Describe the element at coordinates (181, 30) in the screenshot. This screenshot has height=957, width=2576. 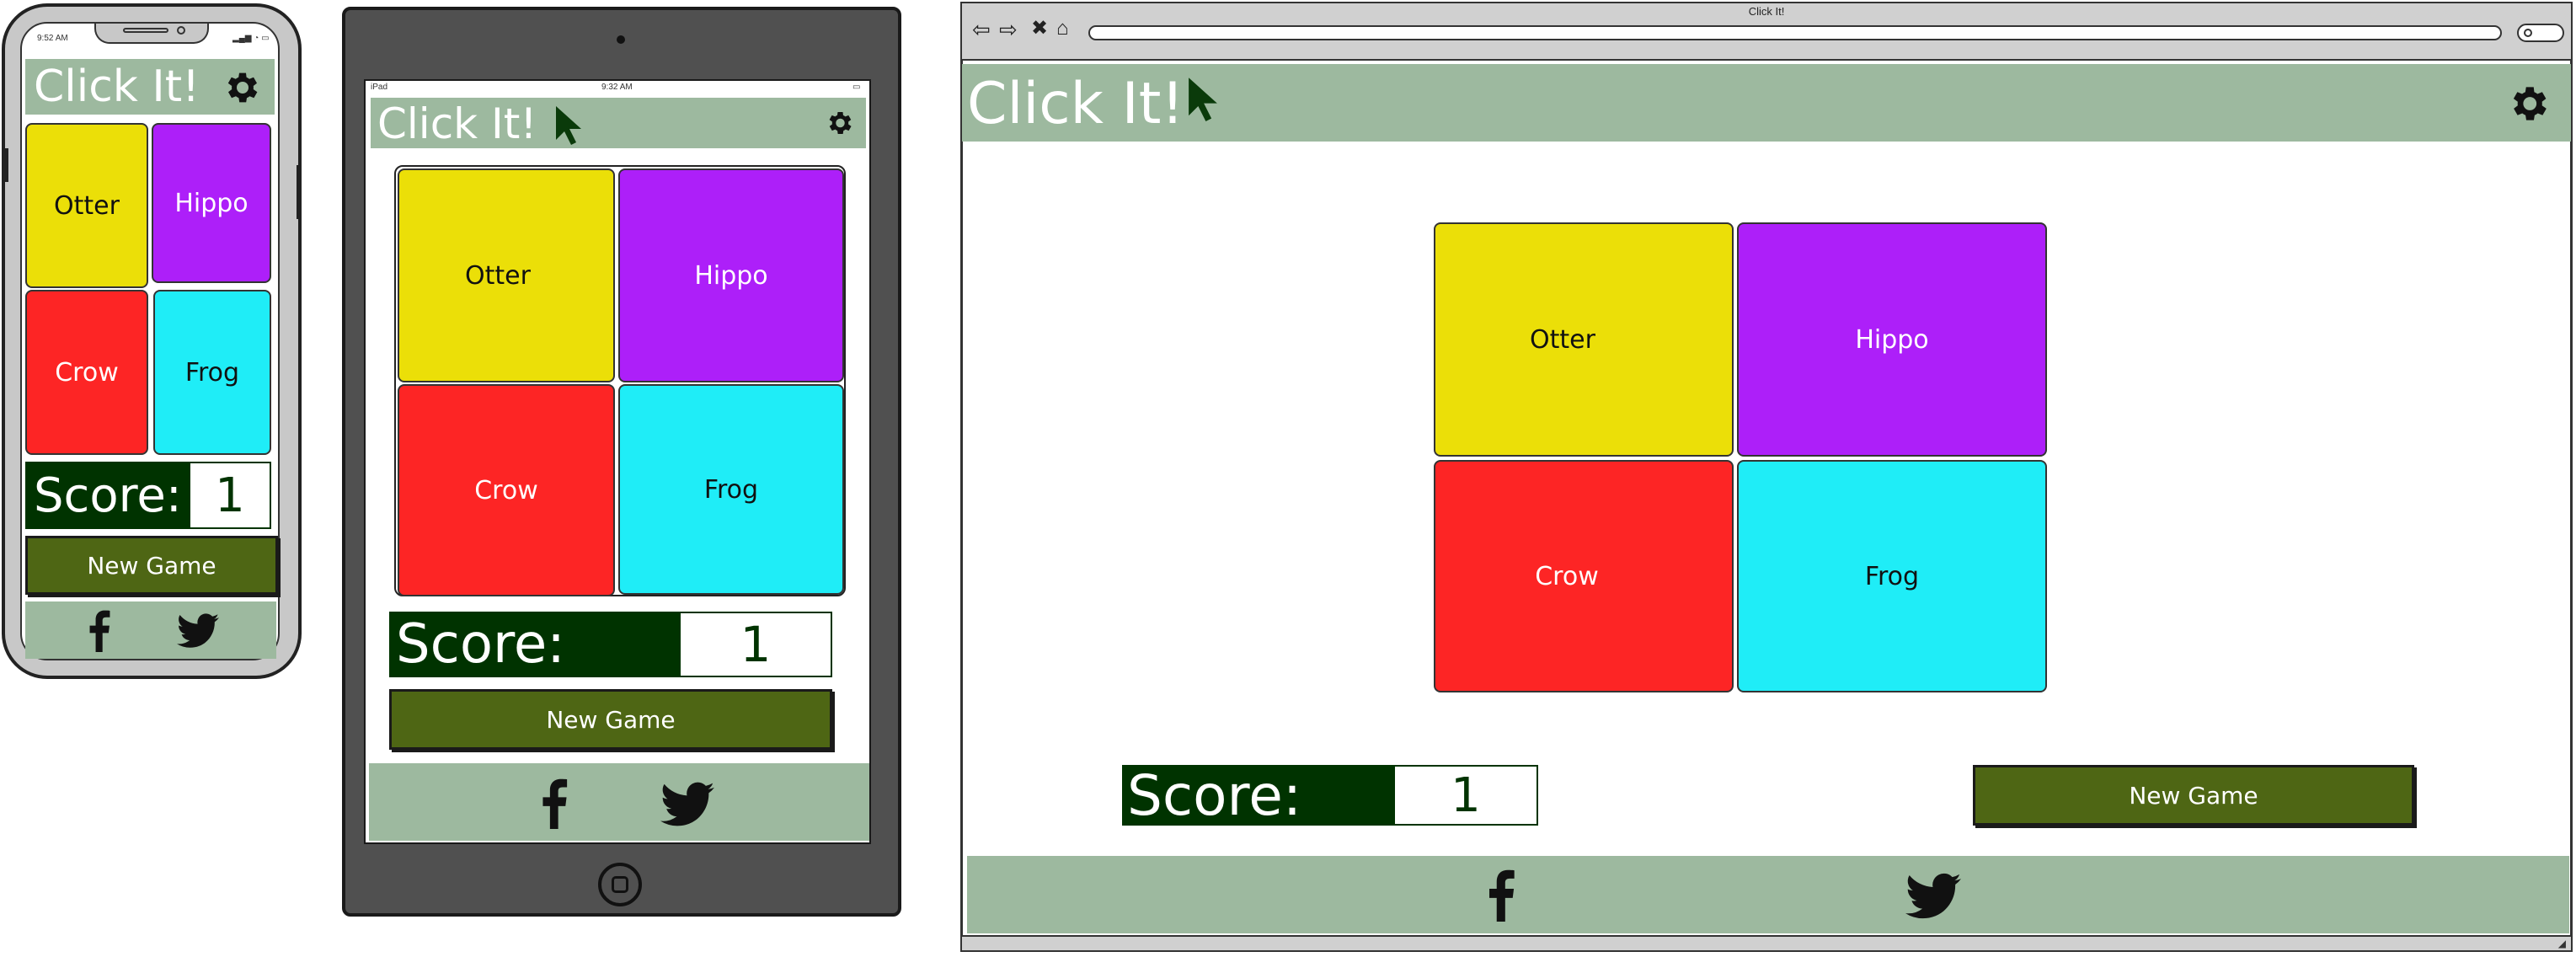
I see `phone-camera` at that location.